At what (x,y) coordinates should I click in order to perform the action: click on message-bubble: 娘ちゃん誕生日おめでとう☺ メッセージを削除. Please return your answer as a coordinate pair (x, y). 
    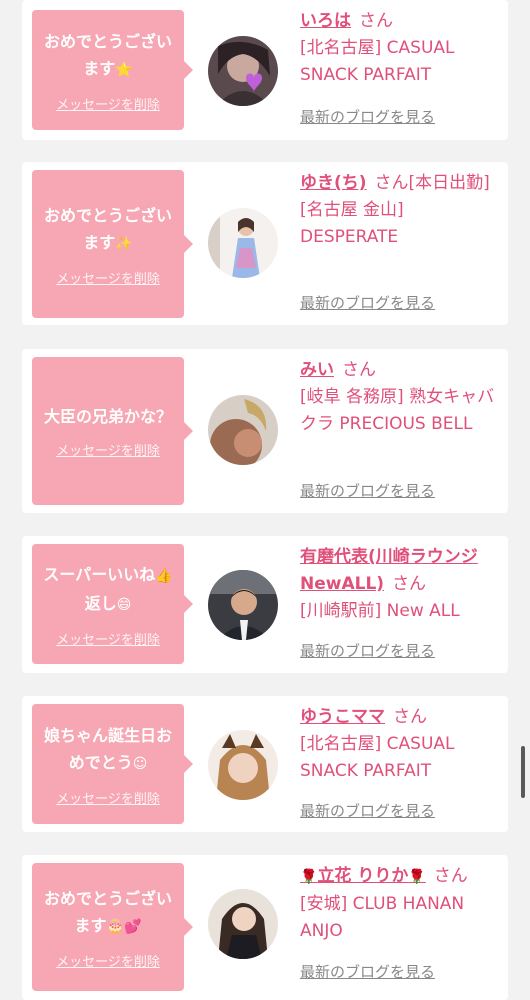
    Looking at the image, I should click on (112, 764).